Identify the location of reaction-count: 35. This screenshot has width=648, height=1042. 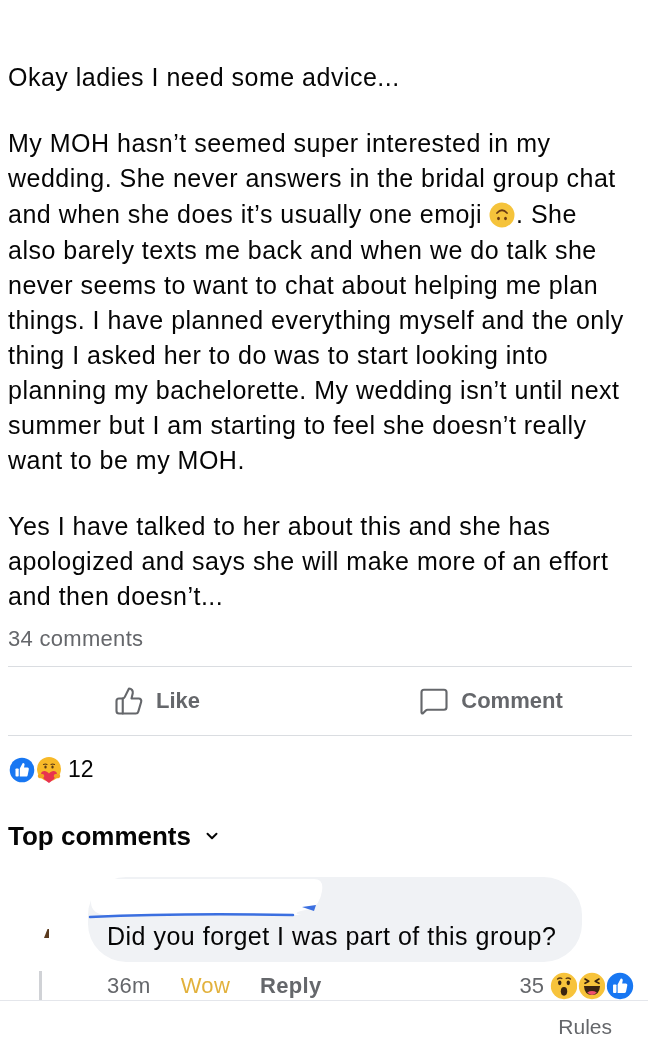
(531, 985).